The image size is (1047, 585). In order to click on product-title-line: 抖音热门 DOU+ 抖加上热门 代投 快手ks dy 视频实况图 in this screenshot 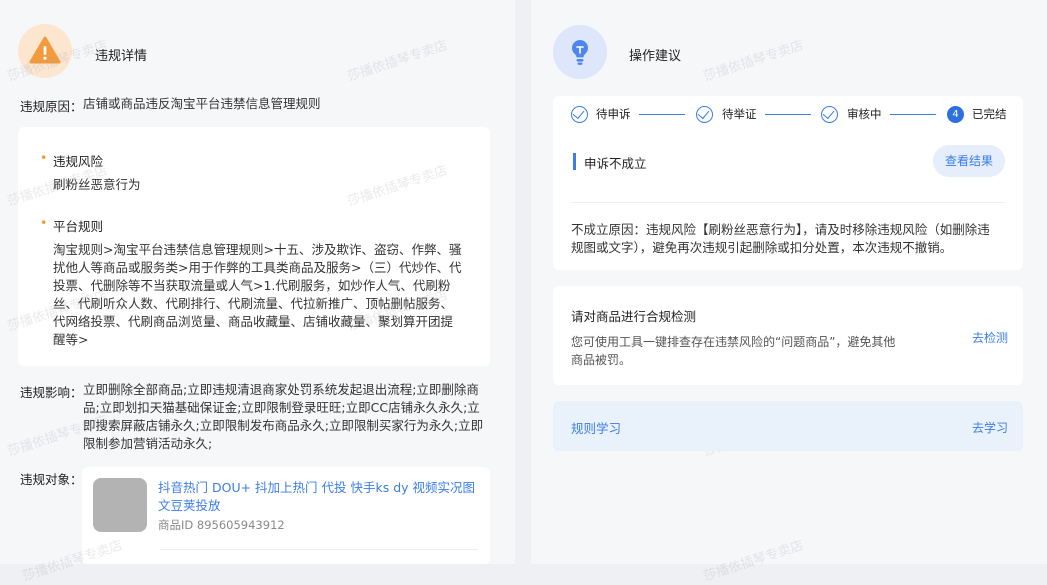, I will do `click(316, 488)`.